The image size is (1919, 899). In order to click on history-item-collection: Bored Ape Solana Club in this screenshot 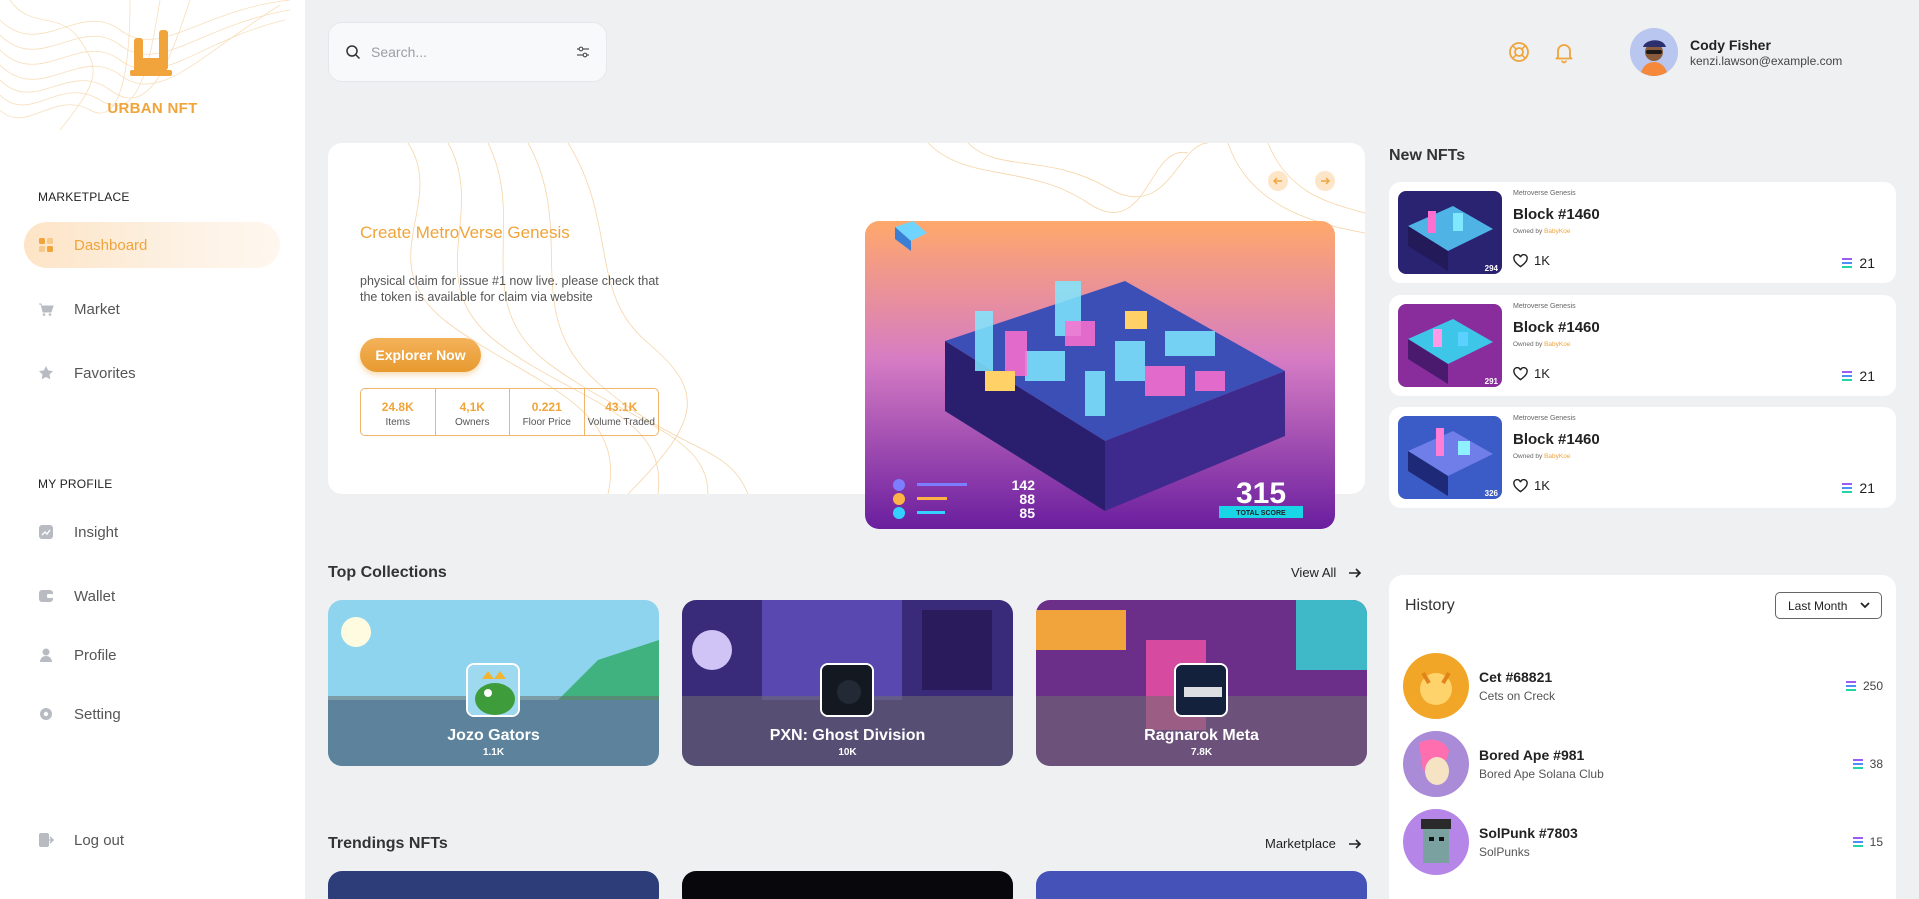, I will do `click(1541, 774)`.